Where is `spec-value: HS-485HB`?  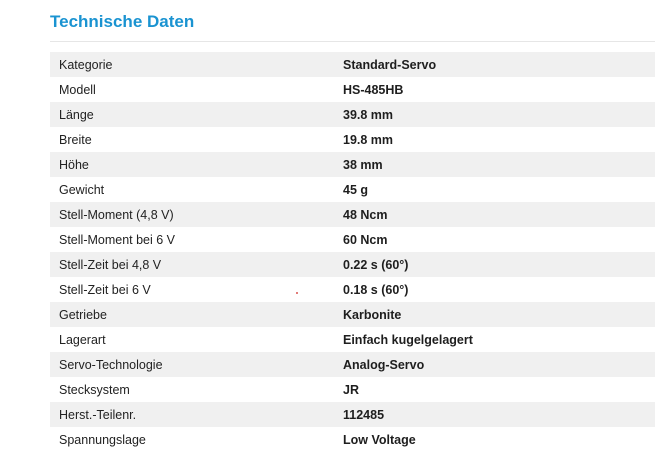
spec-value: HS-485HB is located at coordinates (499, 89).